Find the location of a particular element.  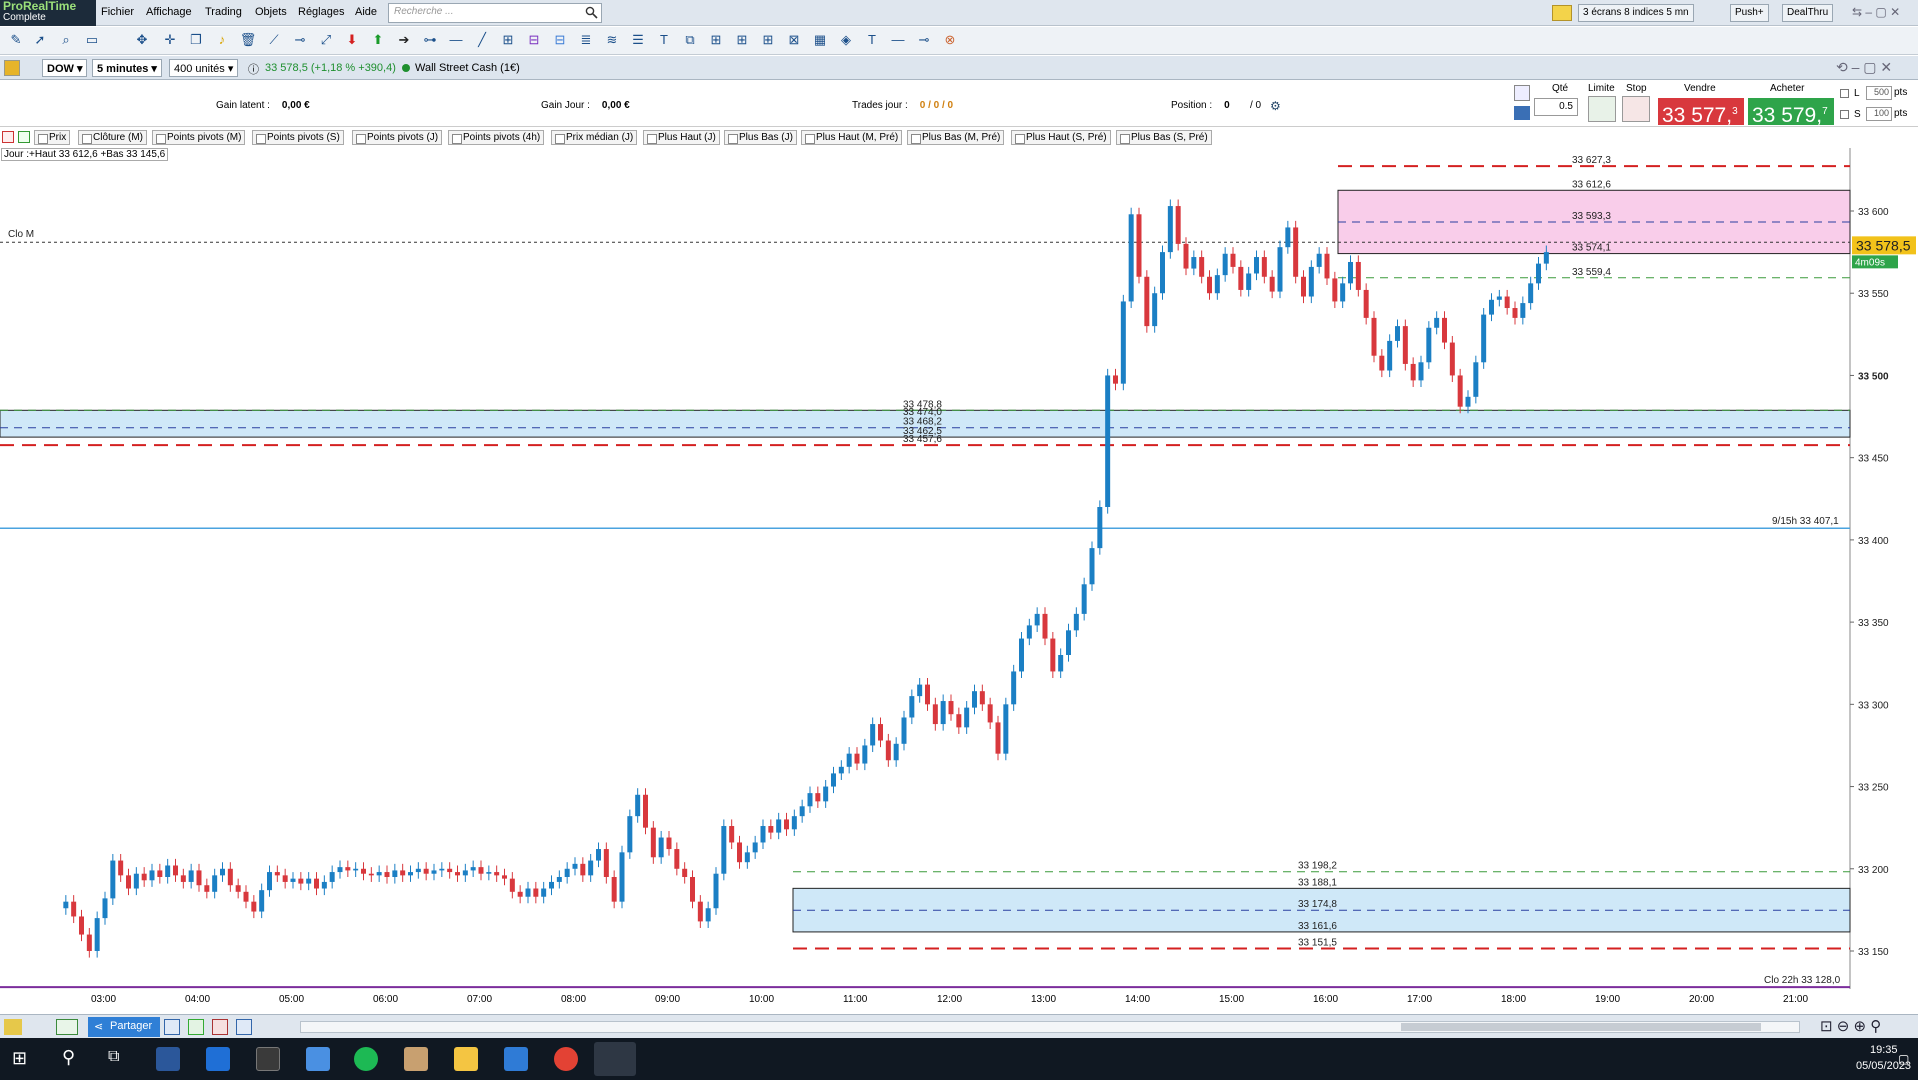

menu-affichage: Affichage is located at coordinates (169, 12).